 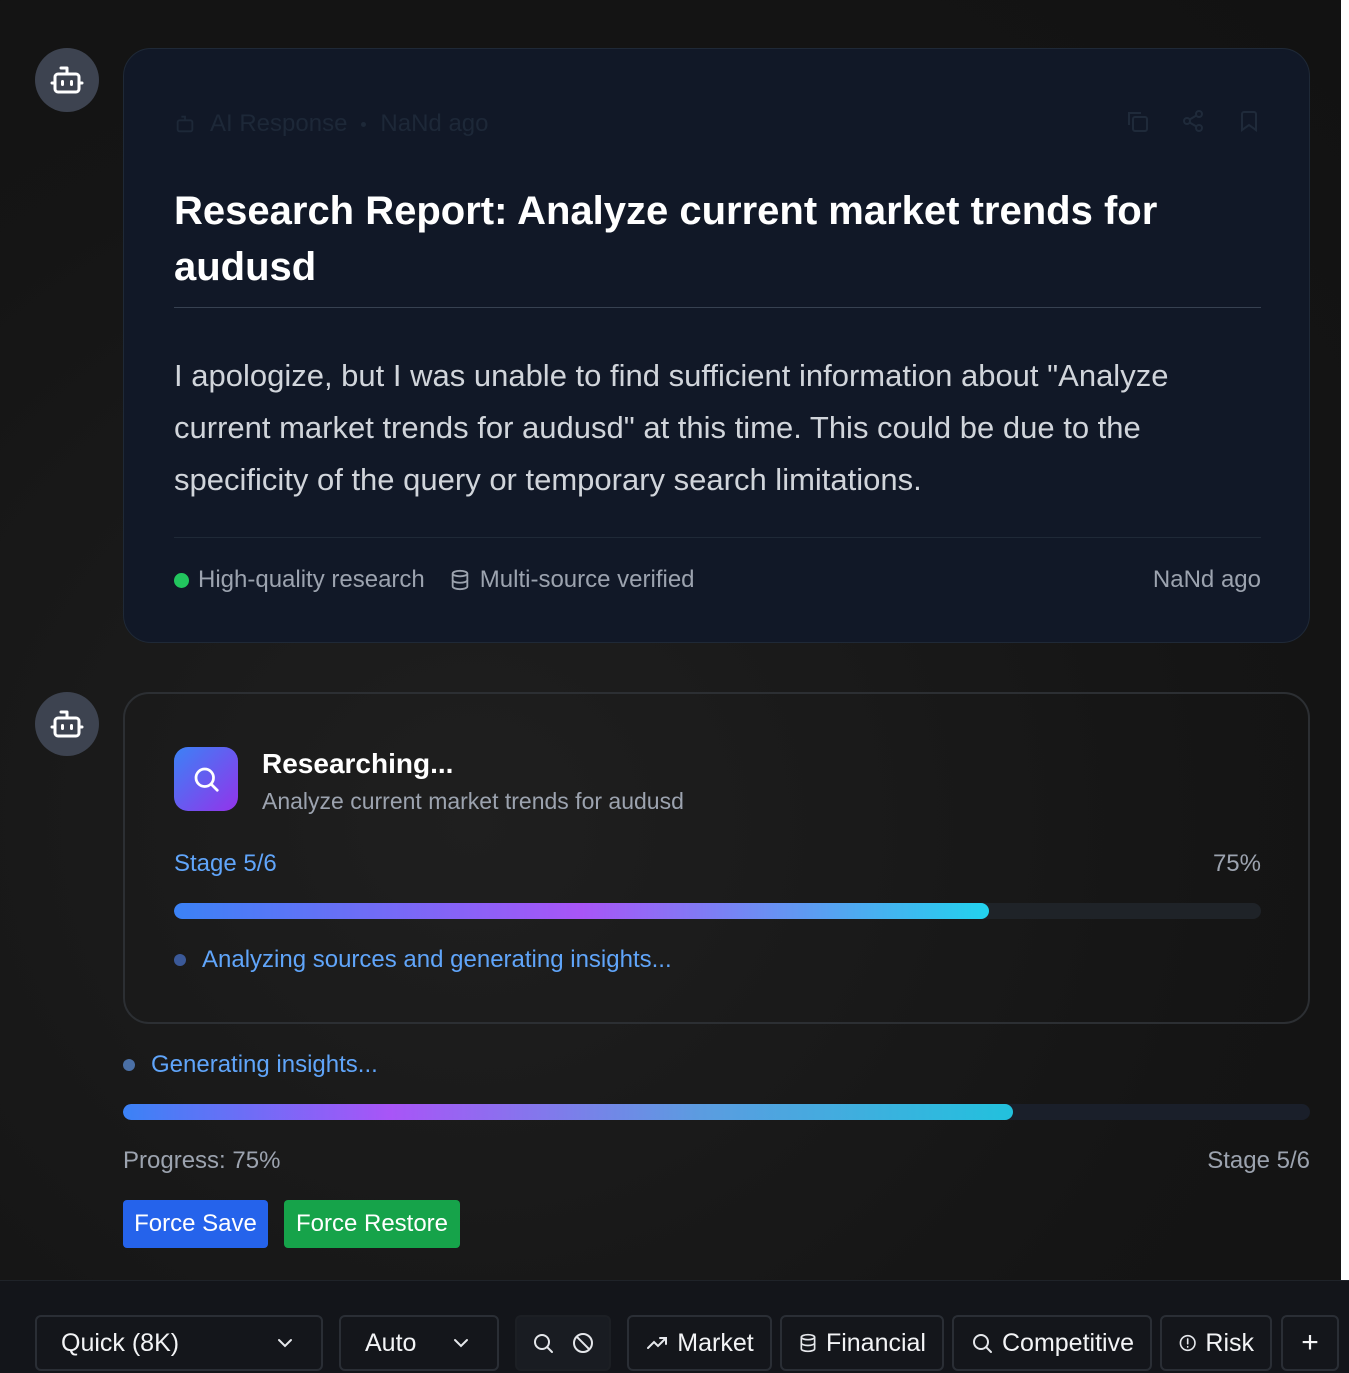 What do you see at coordinates (715, 1342) in the screenshot?
I see `market-chip-label: Market` at bounding box center [715, 1342].